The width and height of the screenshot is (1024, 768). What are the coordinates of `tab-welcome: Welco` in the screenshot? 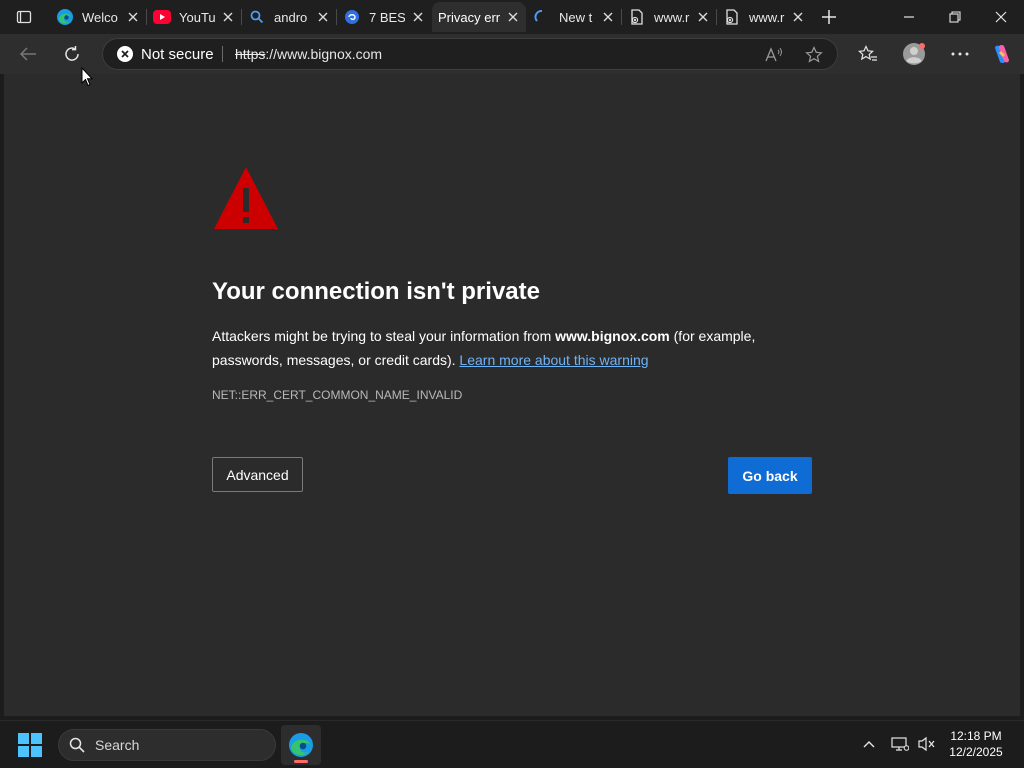 It's located at (98, 17).